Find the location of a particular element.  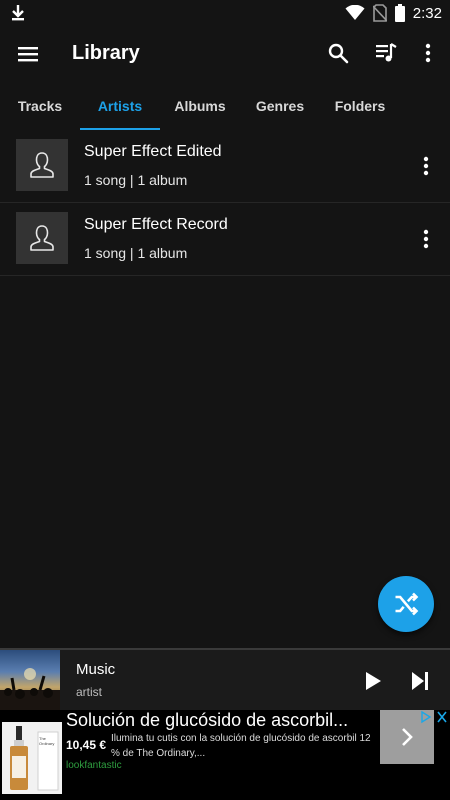

app-toolbar: Library is located at coordinates (225, 54).